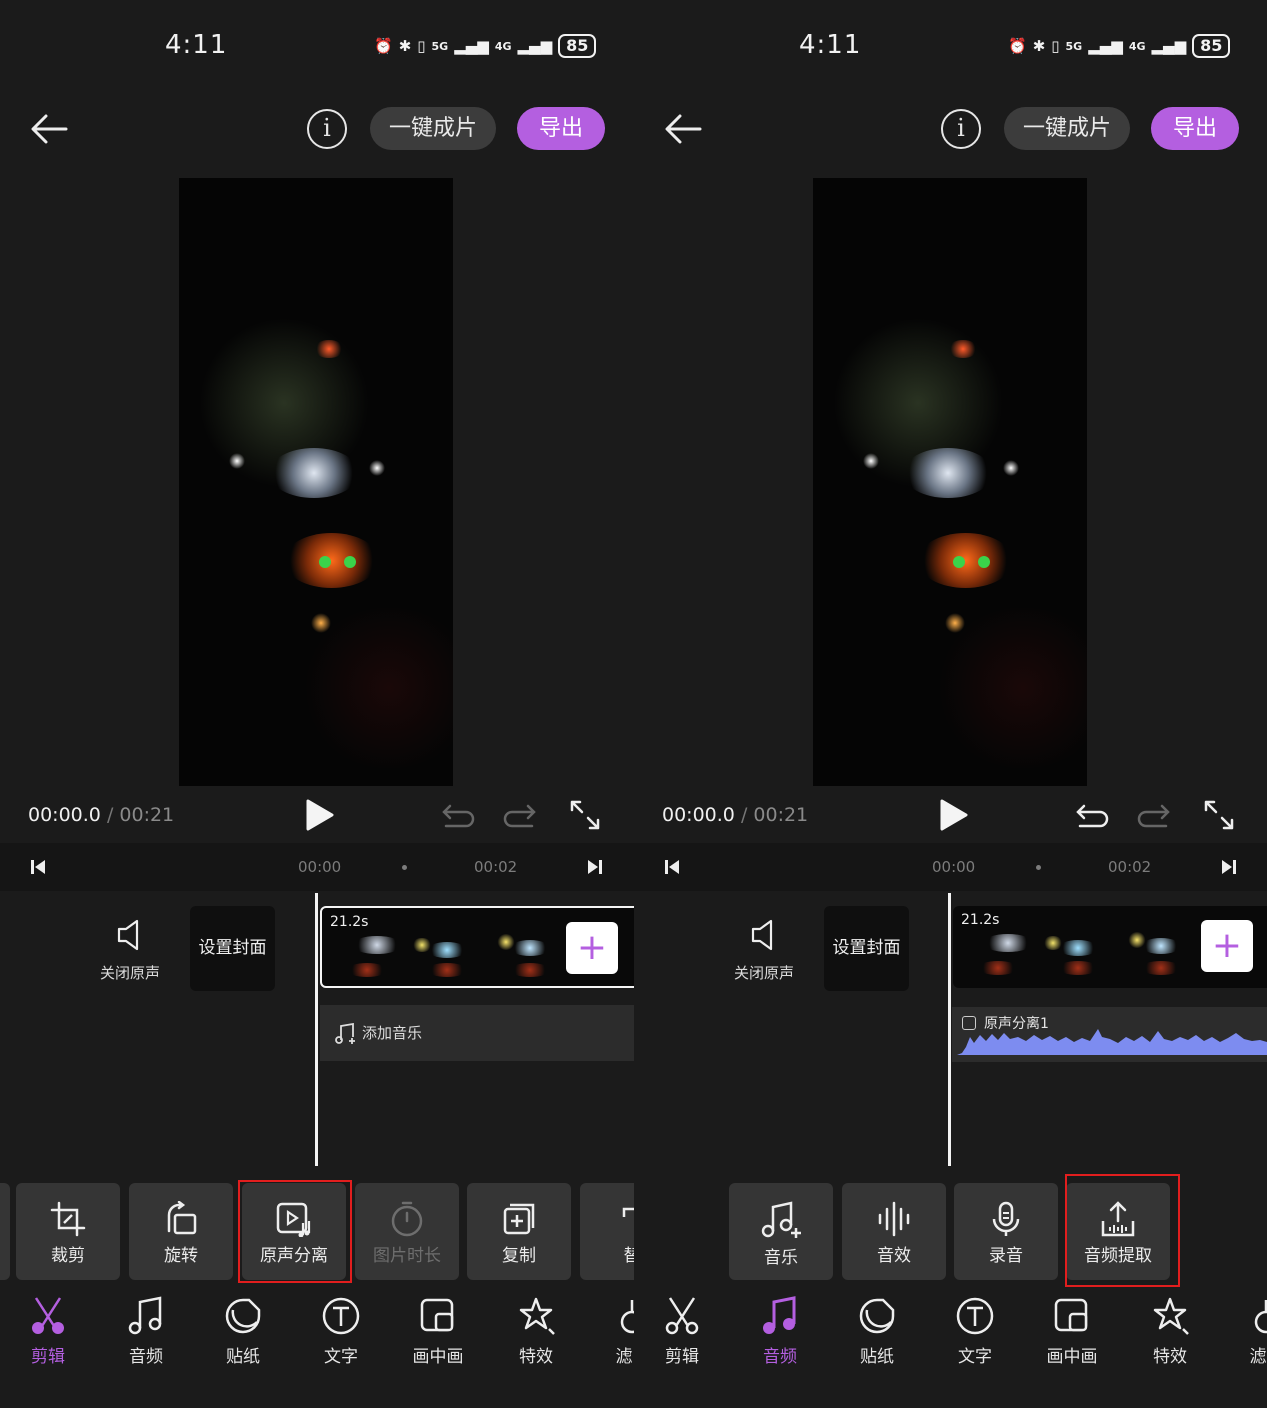 The height and width of the screenshot is (1408, 1267). I want to click on music-button: 音乐, so click(781, 1231).